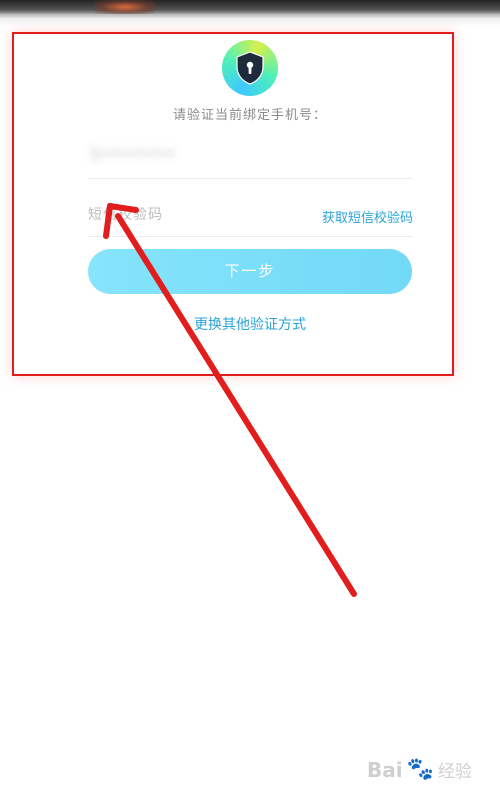  I want to click on baidu-jingyan-watermark: Bai 🐾 经验, so click(419, 769).